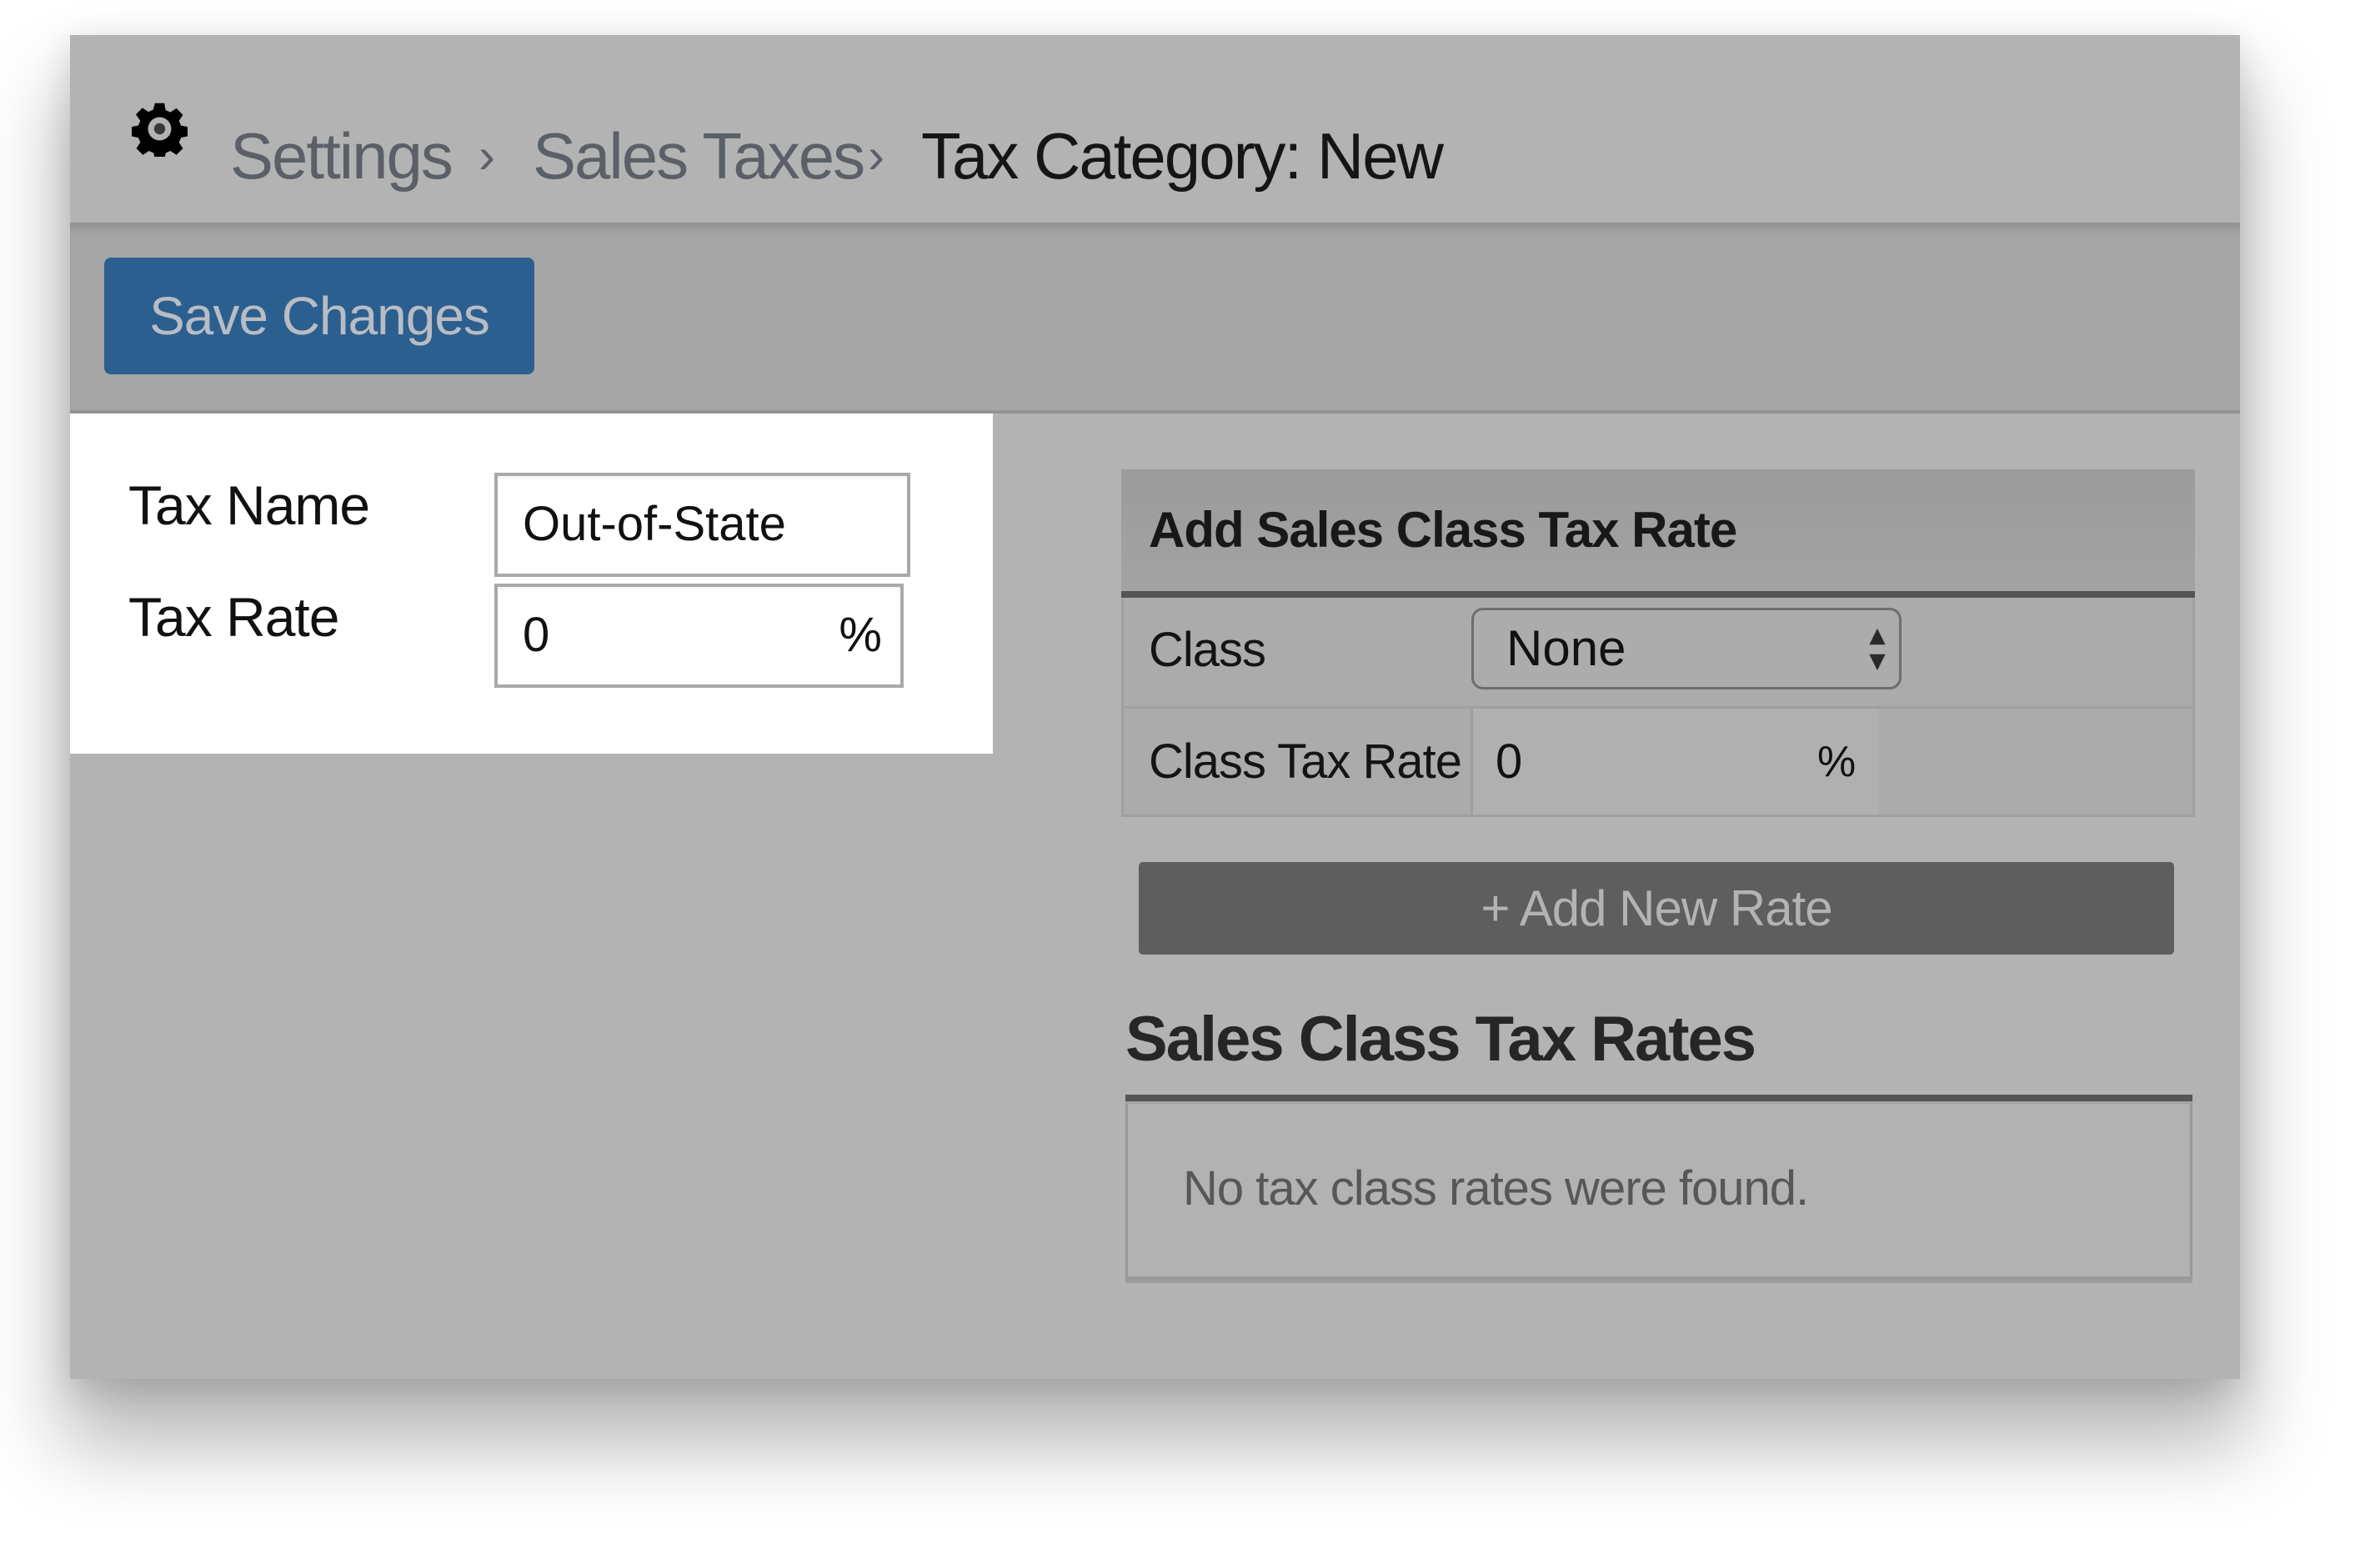 This screenshot has height=1554, width=2380. What do you see at coordinates (249, 505) in the screenshot?
I see `tax-name-label: Tax Name` at bounding box center [249, 505].